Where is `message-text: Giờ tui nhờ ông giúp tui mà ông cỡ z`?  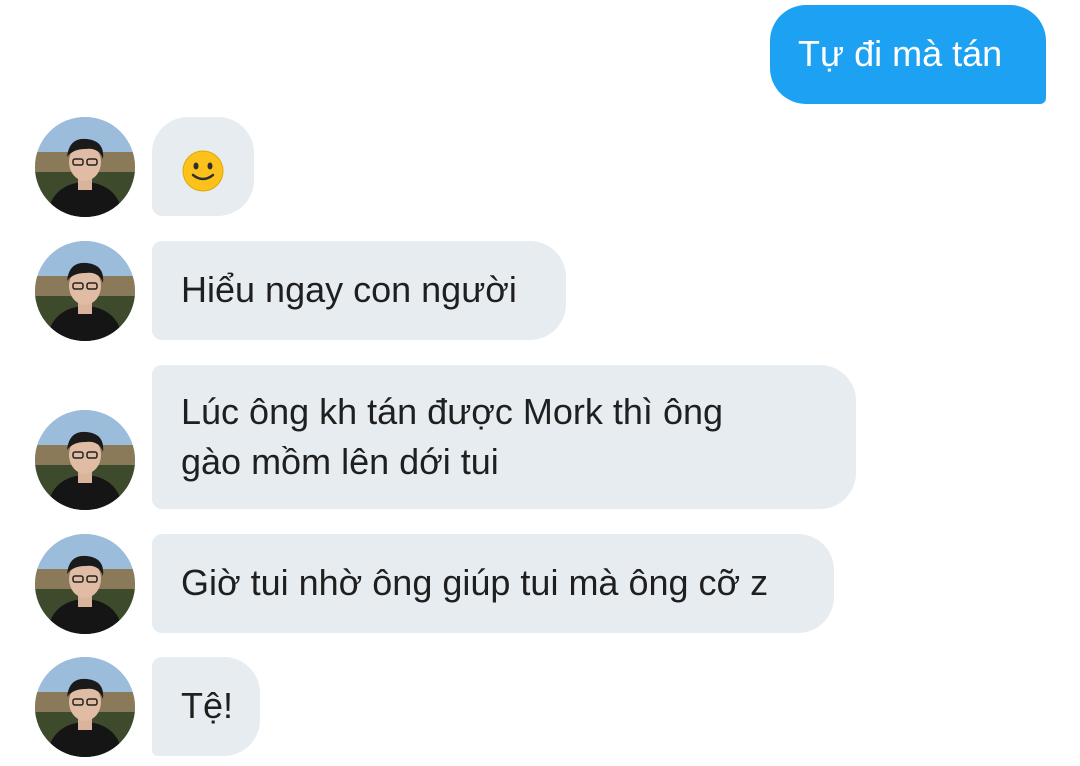 message-text: Giờ tui nhờ ông giúp tui mà ông cỡ z is located at coordinates (475, 582).